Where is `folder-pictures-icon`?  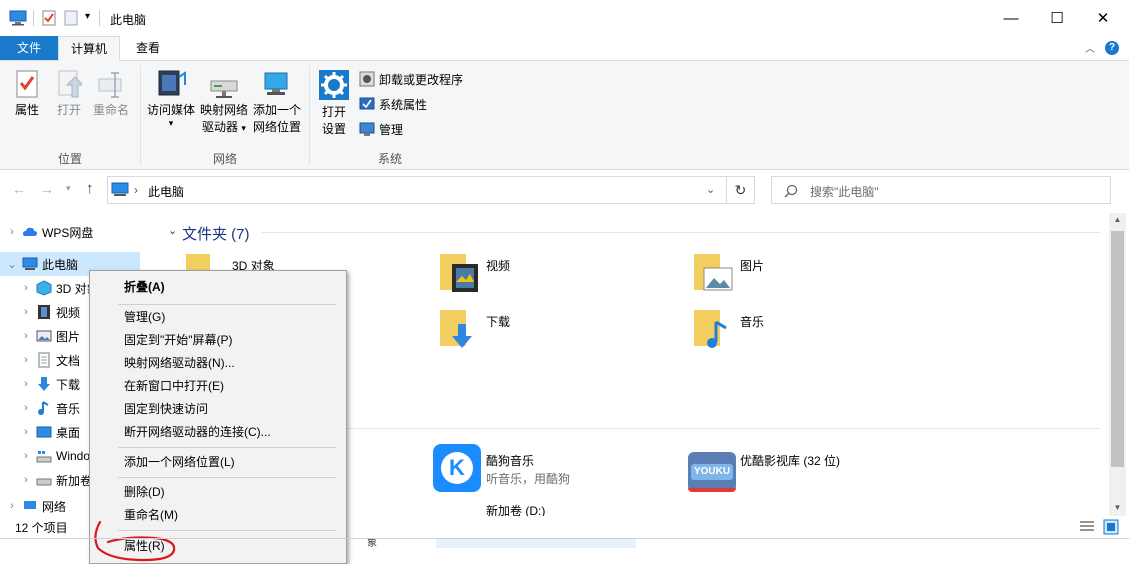 folder-pictures-icon is located at coordinates (714, 273).